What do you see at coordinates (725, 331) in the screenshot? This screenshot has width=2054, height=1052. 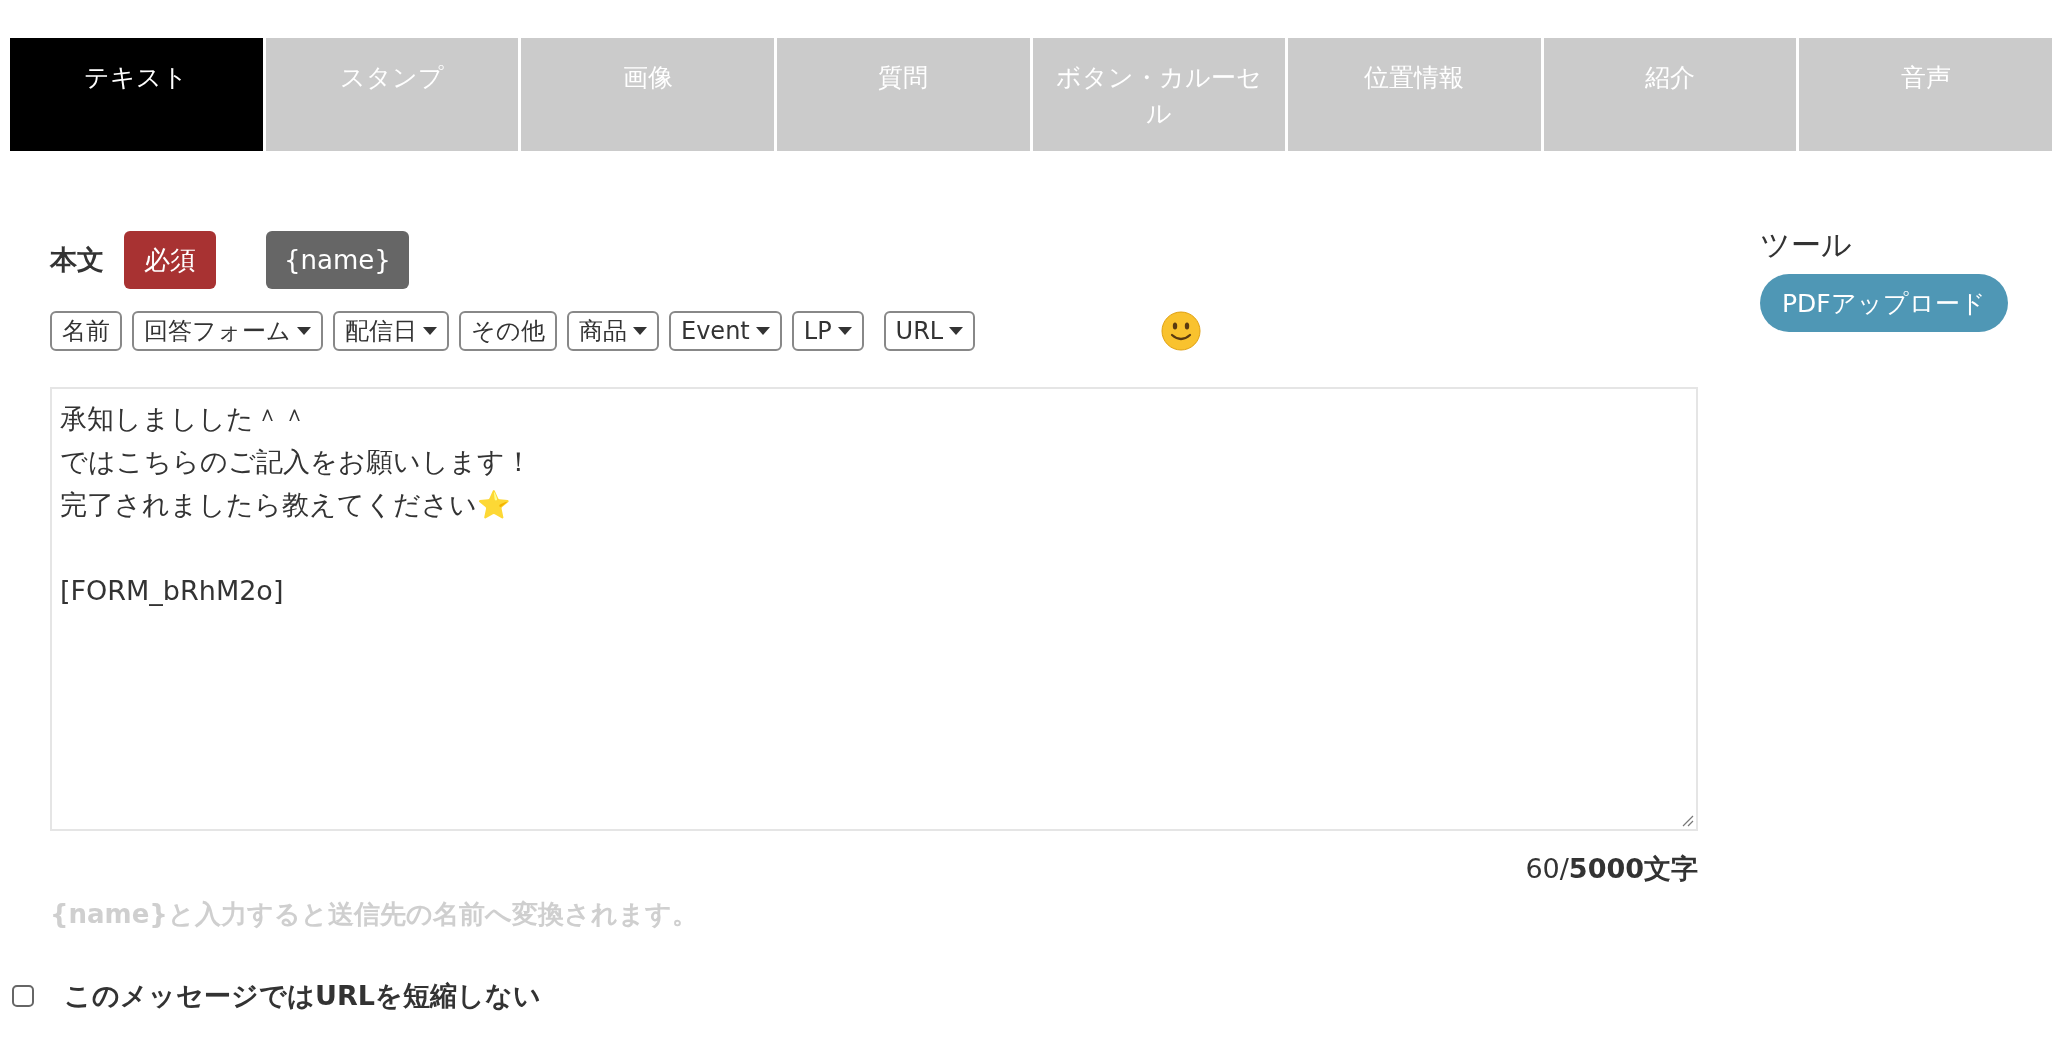 I see `insert-dropdown: Event` at bounding box center [725, 331].